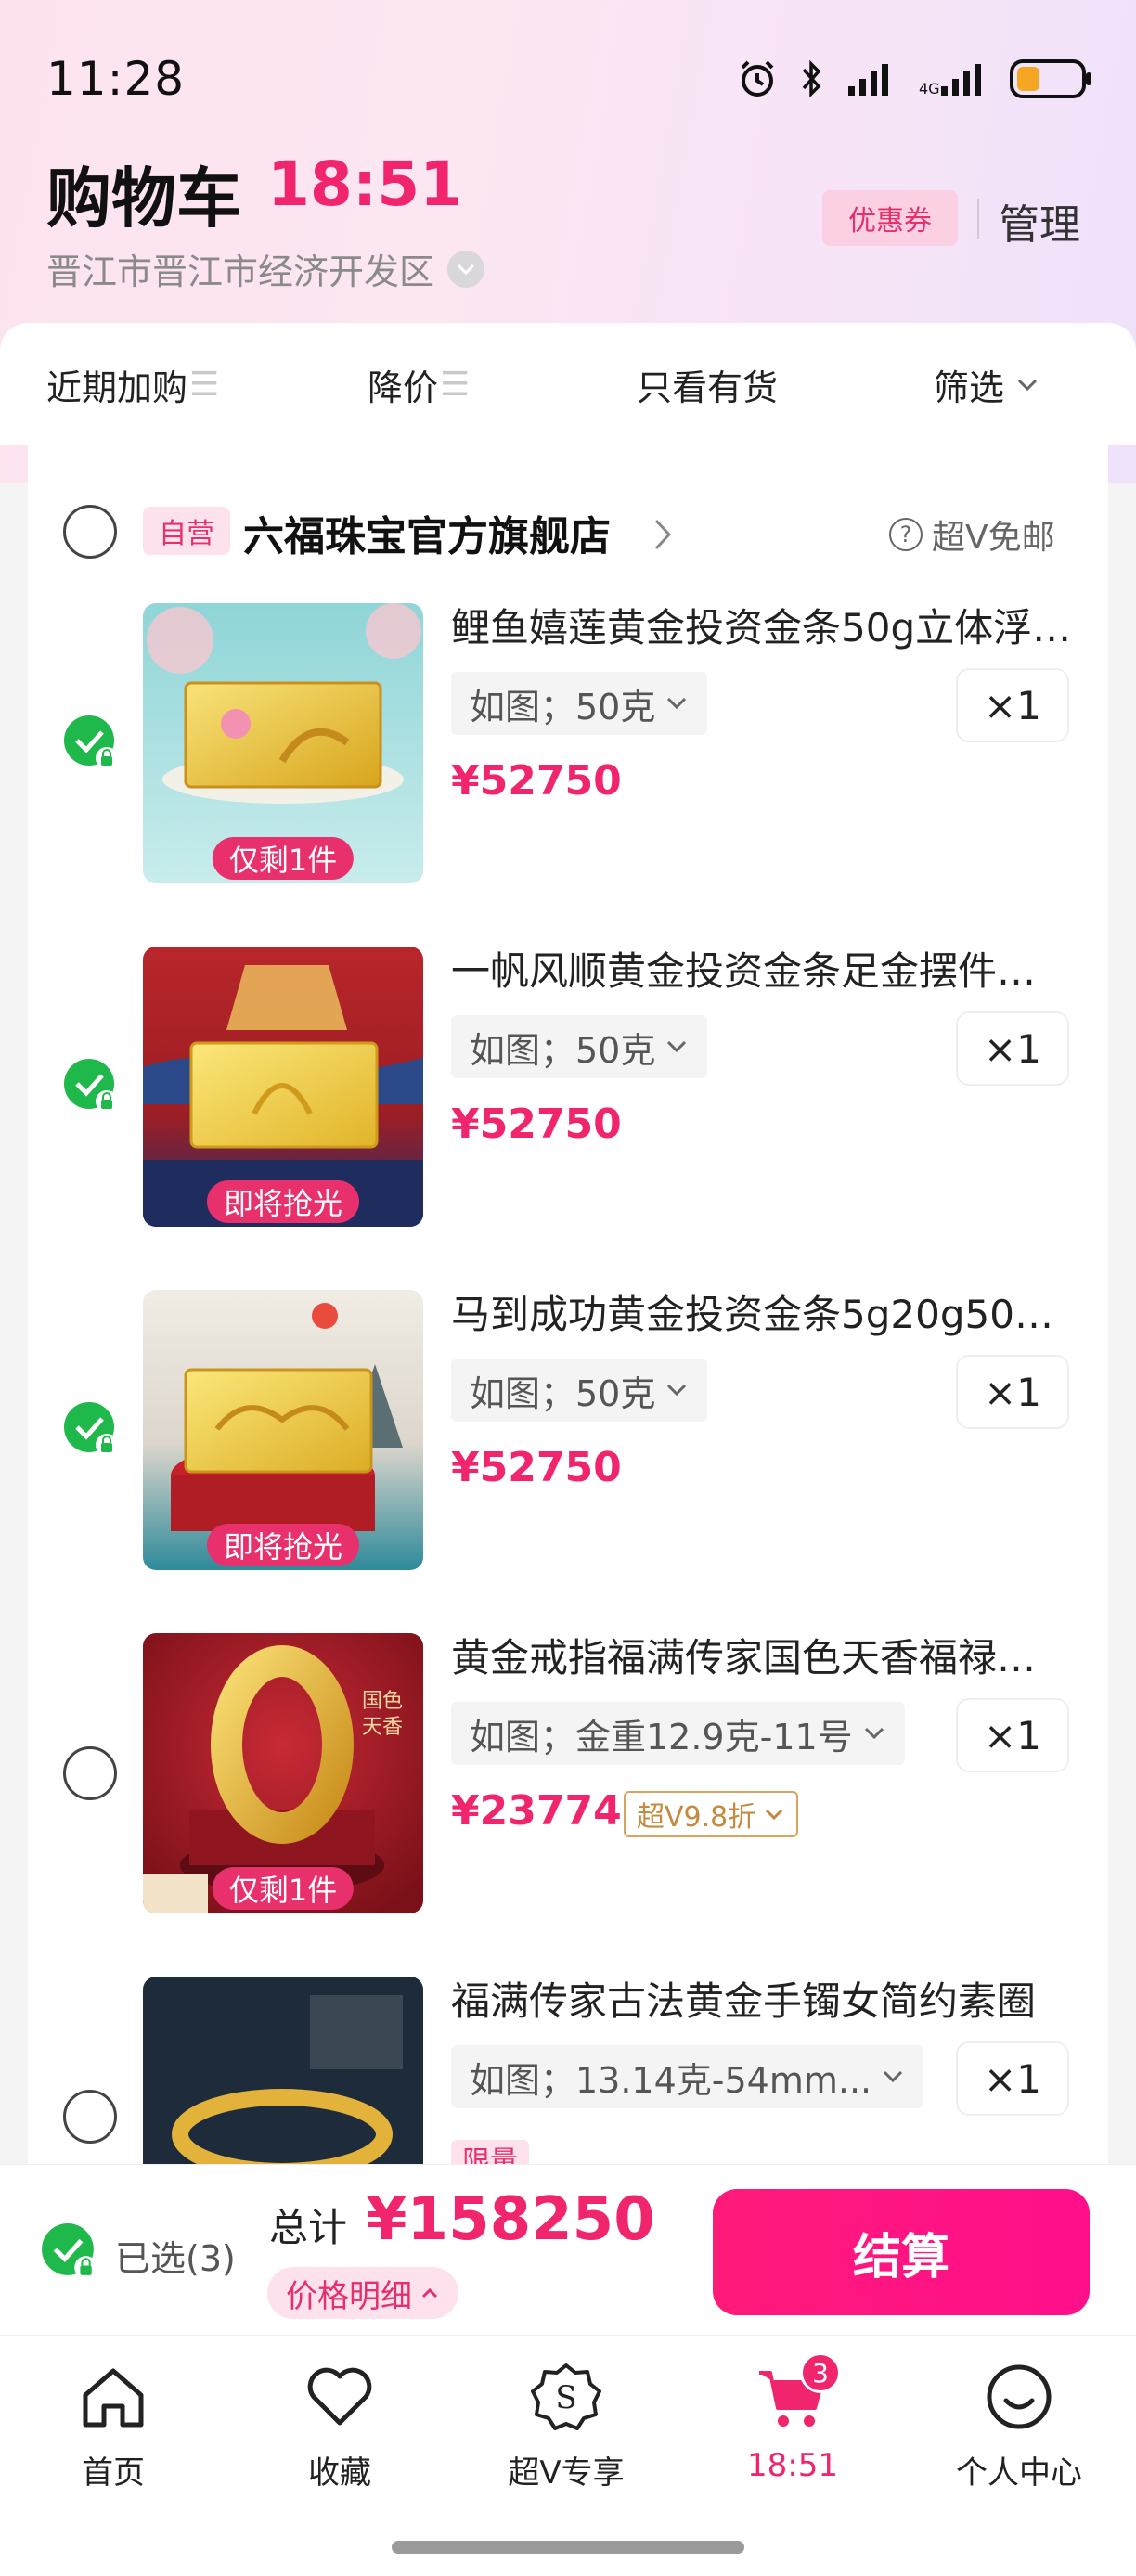 The width and height of the screenshot is (1136, 2576). I want to click on vip-discount-tag: 超V9.8折, so click(711, 1814).